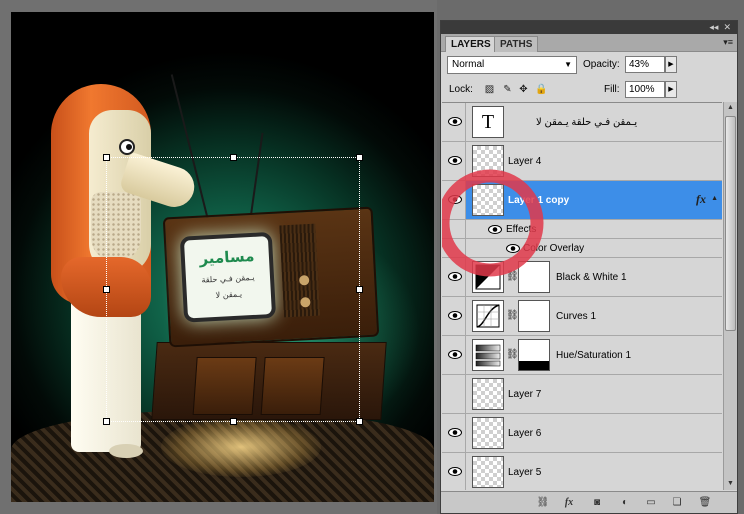  What do you see at coordinates (106, 157) in the screenshot?
I see `transform-handle-tl` at bounding box center [106, 157].